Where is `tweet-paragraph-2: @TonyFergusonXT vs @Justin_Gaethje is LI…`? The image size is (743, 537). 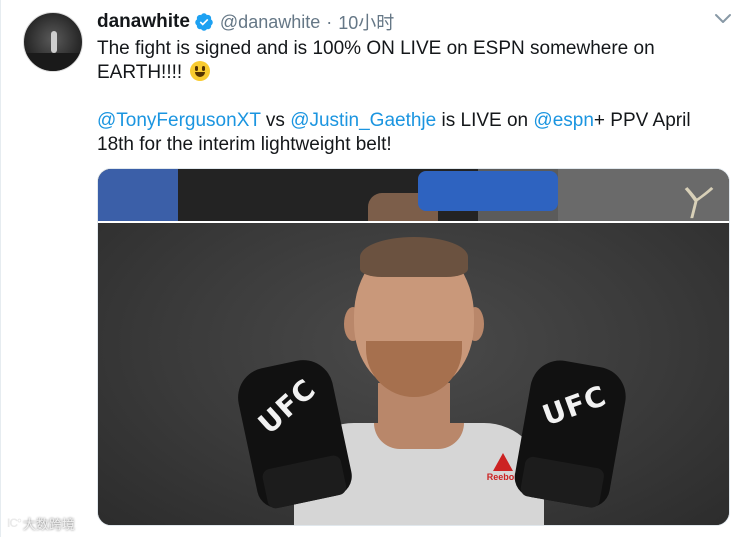
tweet-paragraph-2: @TonyFergusonXT vs @Justin_Gaethje is LI… is located at coordinates (407, 133).